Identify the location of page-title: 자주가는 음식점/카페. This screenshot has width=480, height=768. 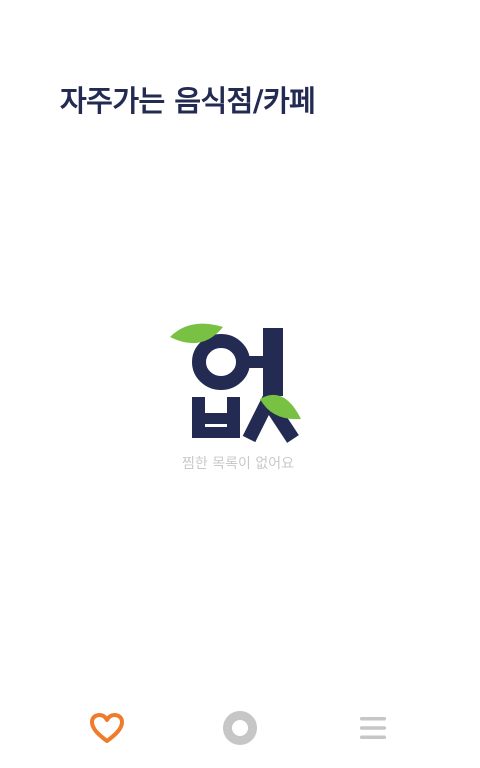
(188, 101).